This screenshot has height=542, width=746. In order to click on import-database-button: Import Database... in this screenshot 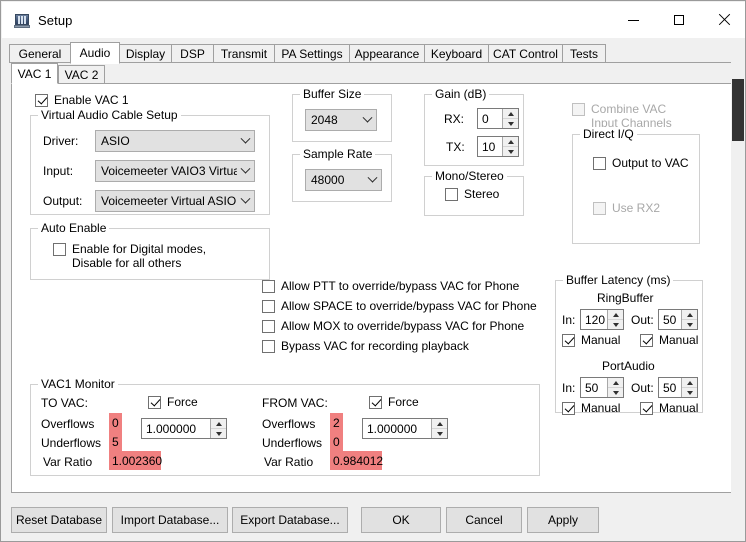, I will do `click(170, 520)`.